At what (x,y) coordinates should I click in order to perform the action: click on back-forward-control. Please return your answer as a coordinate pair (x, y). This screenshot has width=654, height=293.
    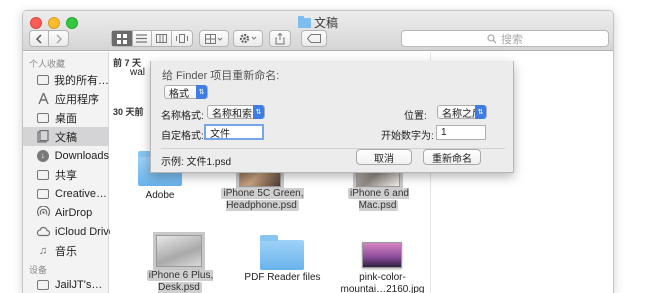
    Looking at the image, I should click on (49, 38).